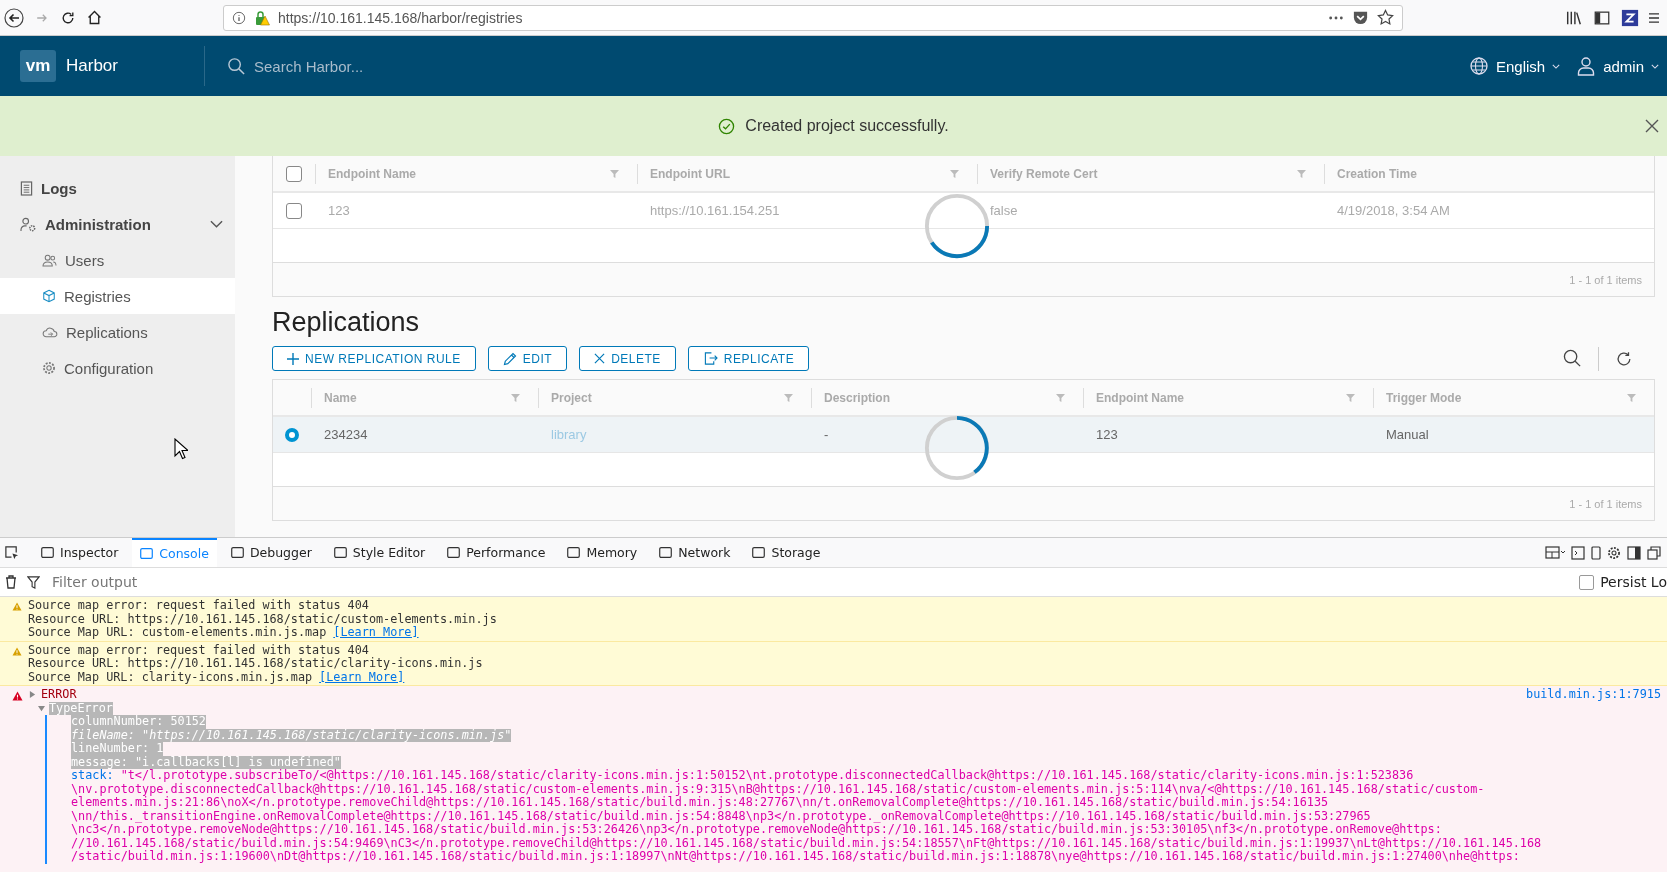  What do you see at coordinates (767, 776) in the screenshot?
I see `log-text: "t</l.prototype.subscribeTo/<@https://10.161.145.168/static/clarity-icons.min.js:1:50152\nt.prototype.disconnectedCallback@https://10.161.145.168/static/clarity-icons.min.js:1:523836` at bounding box center [767, 776].